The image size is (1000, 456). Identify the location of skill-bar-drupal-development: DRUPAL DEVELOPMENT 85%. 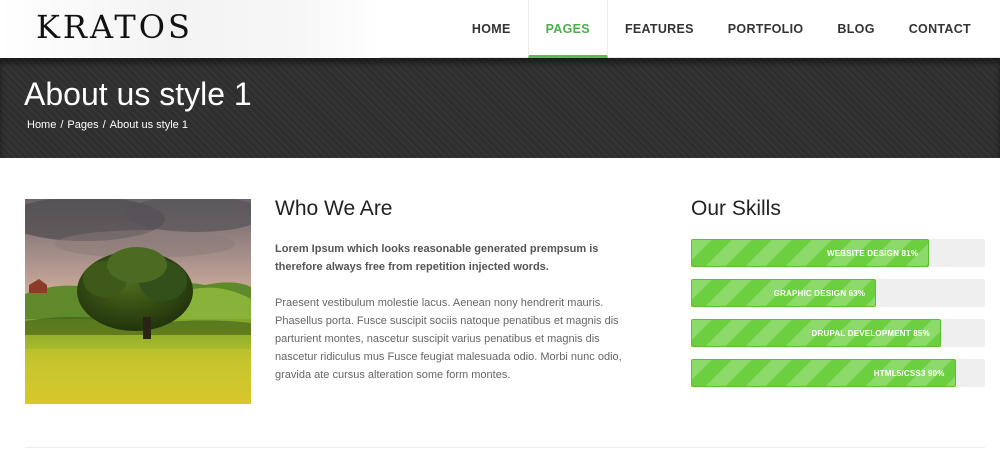
(838, 333).